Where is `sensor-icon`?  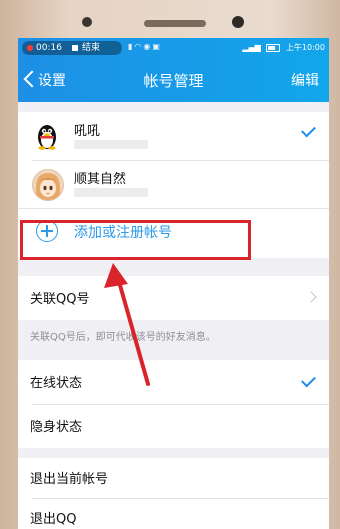
sensor-icon is located at coordinates (87, 22).